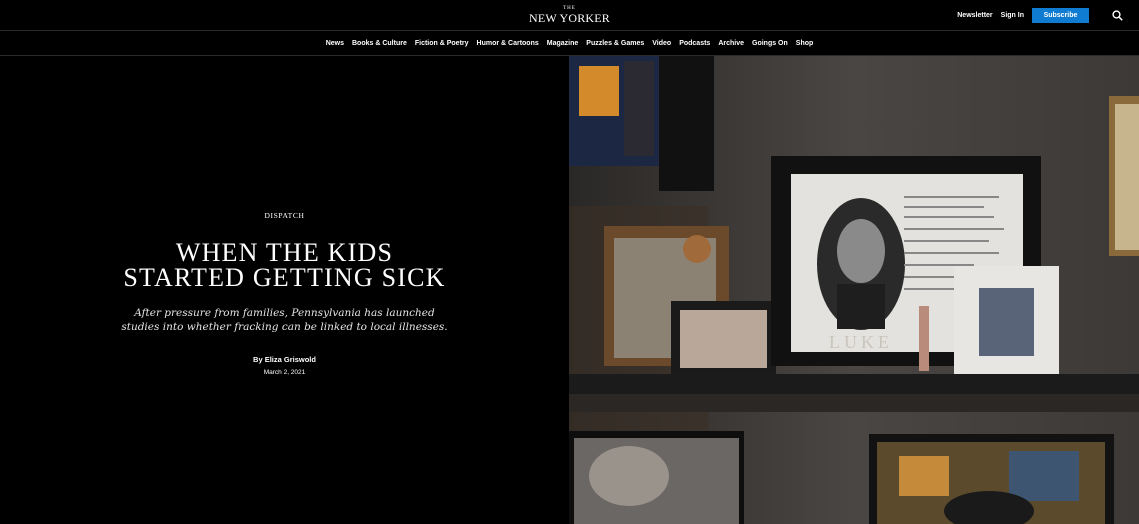 The height and width of the screenshot is (524, 1139). What do you see at coordinates (661, 43) in the screenshot?
I see `nav-item-video: Video` at bounding box center [661, 43].